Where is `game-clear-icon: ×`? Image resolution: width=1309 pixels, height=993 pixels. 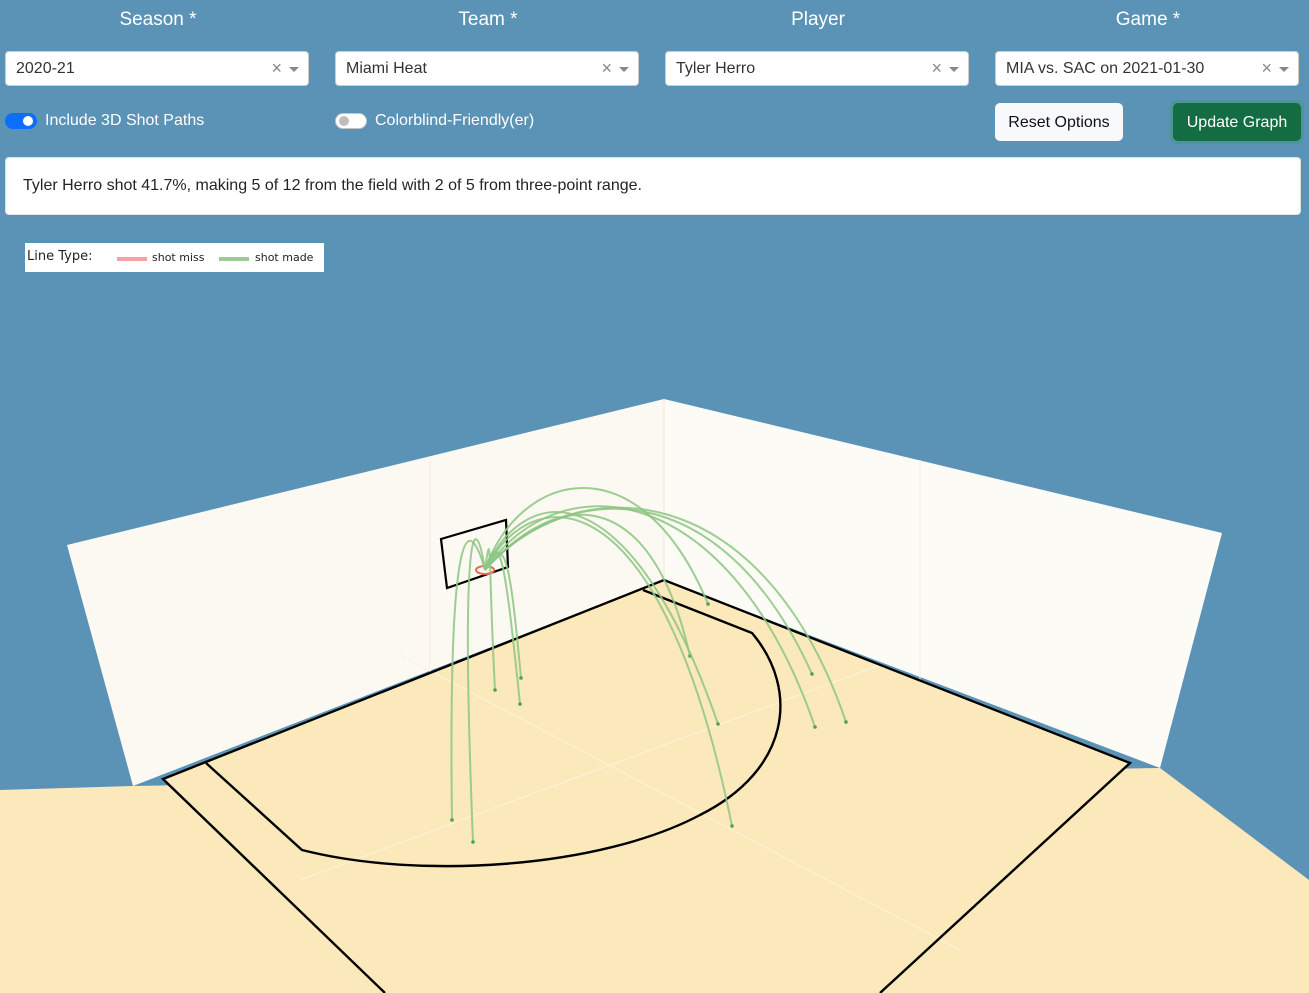
game-clear-icon: × is located at coordinates (1266, 68).